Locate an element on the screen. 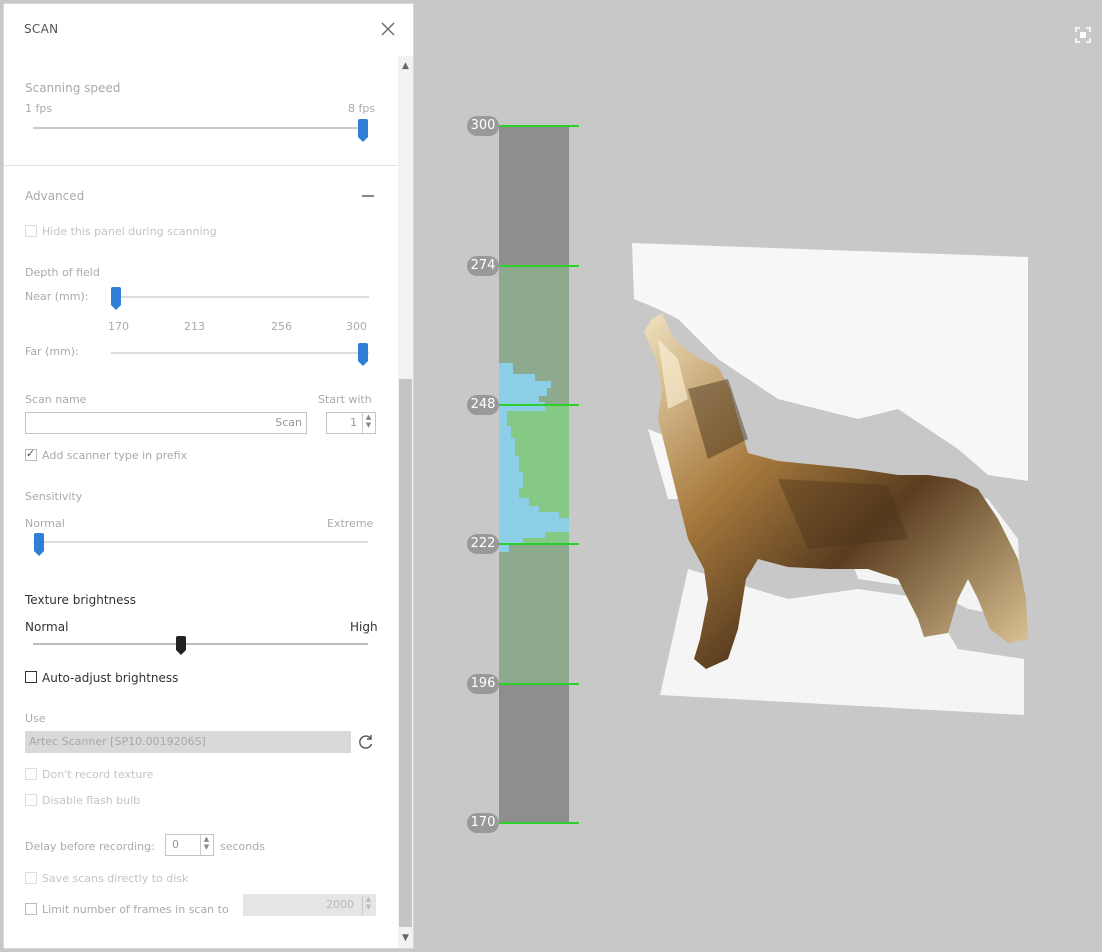 The height and width of the screenshot is (952, 1102). depth-gauge is located at coordinates (534, 474).